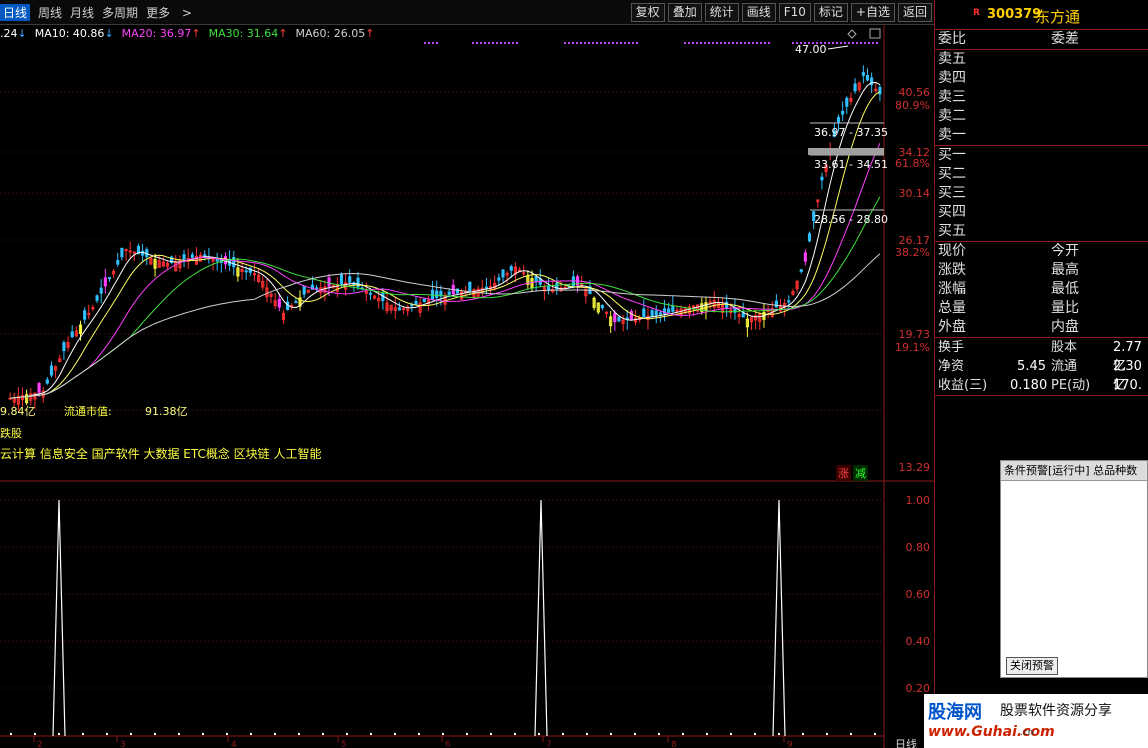 The width and height of the screenshot is (1148, 748). What do you see at coordinates (1041, 155) in the screenshot?
I see `buy-level-row: 买一` at bounding box center [1041, 155].